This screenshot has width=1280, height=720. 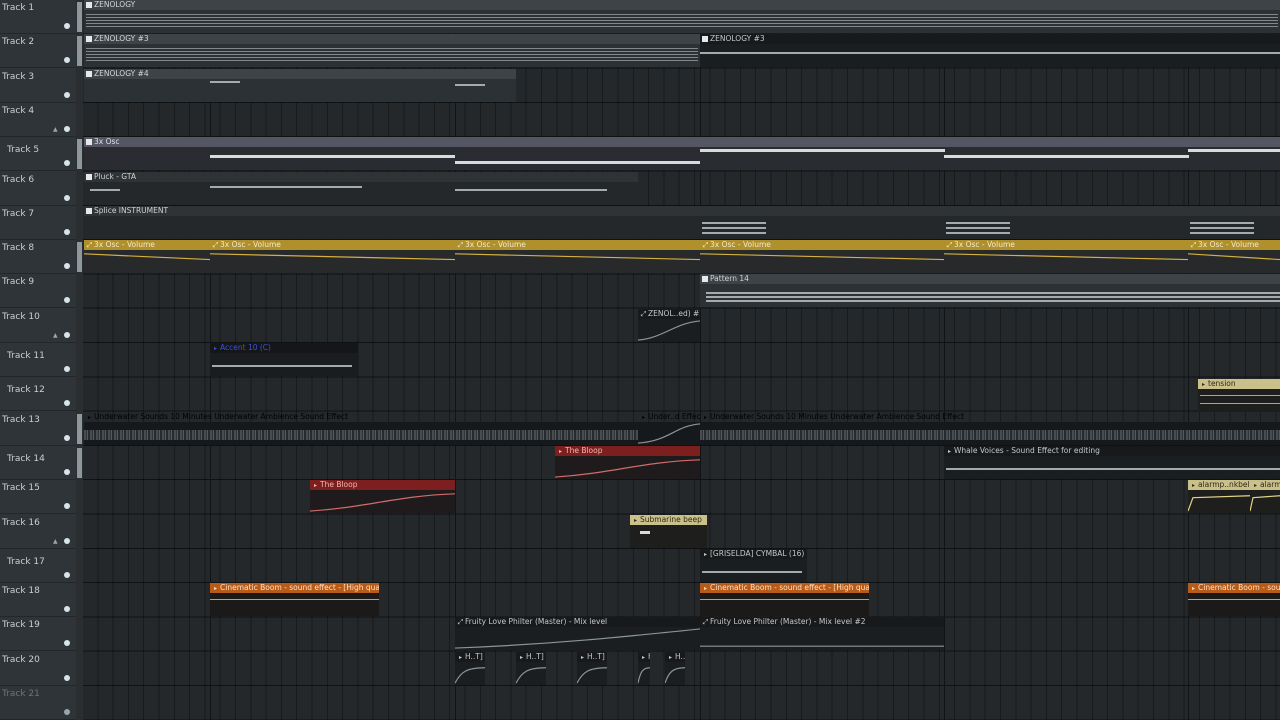 I want to click on track-header: Track 12, so click(x=38, y=394).